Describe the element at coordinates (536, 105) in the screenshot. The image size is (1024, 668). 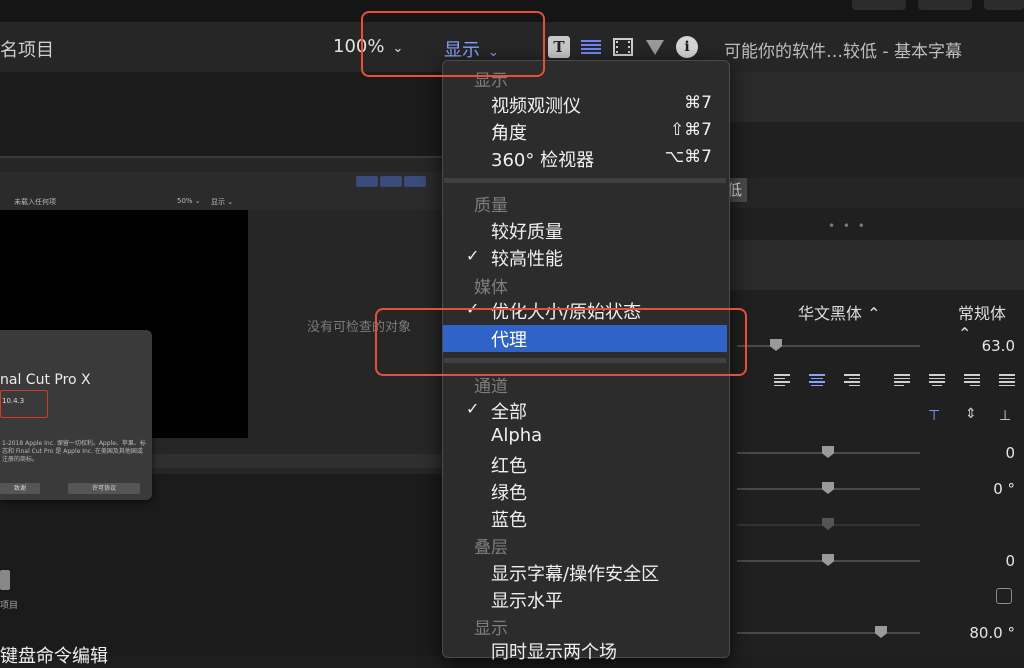
I see `menu-item-video-scopes: 视频观测仪` at that location.